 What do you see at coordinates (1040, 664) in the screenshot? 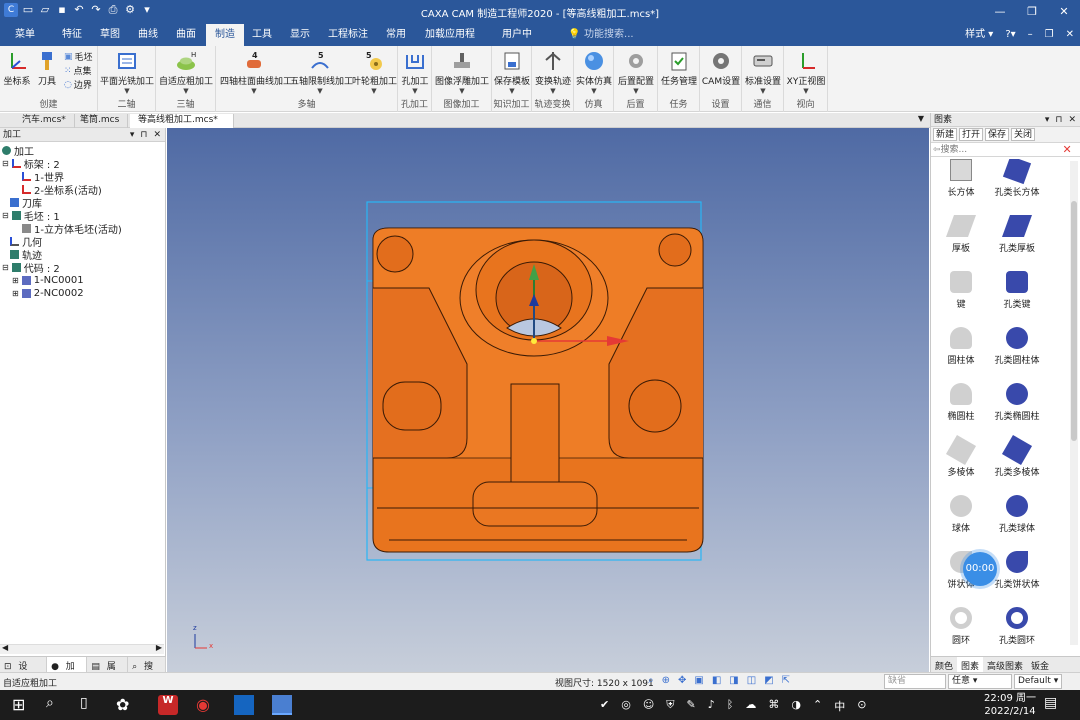
I see `tab-sheet-metal: 钣金` at bounding box center [1040, 664].